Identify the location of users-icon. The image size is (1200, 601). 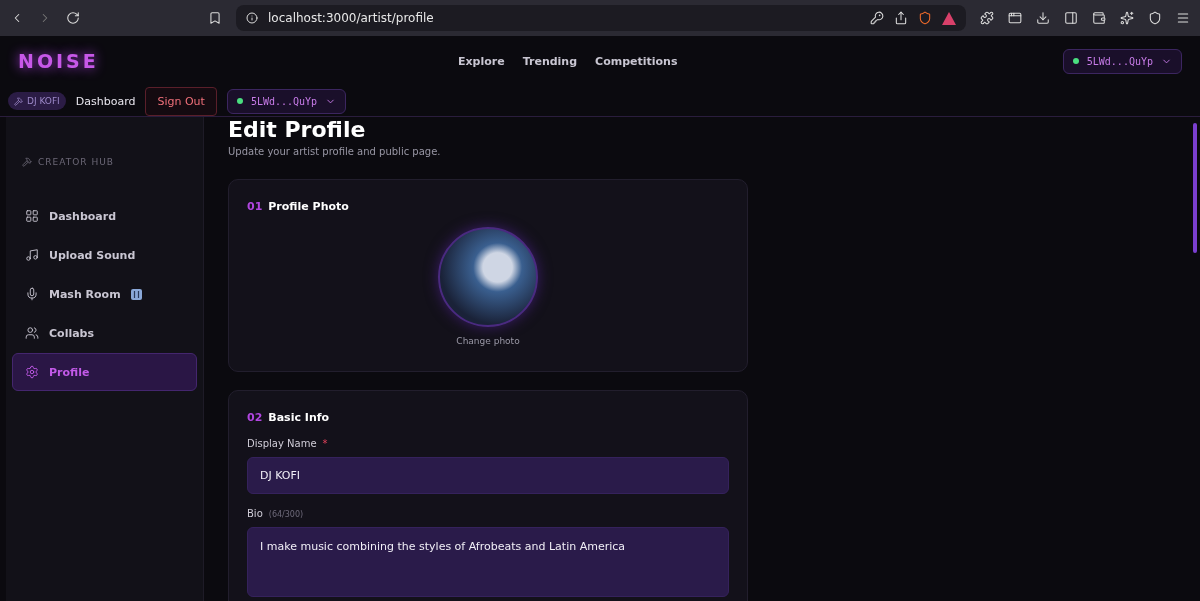
(32, 333).